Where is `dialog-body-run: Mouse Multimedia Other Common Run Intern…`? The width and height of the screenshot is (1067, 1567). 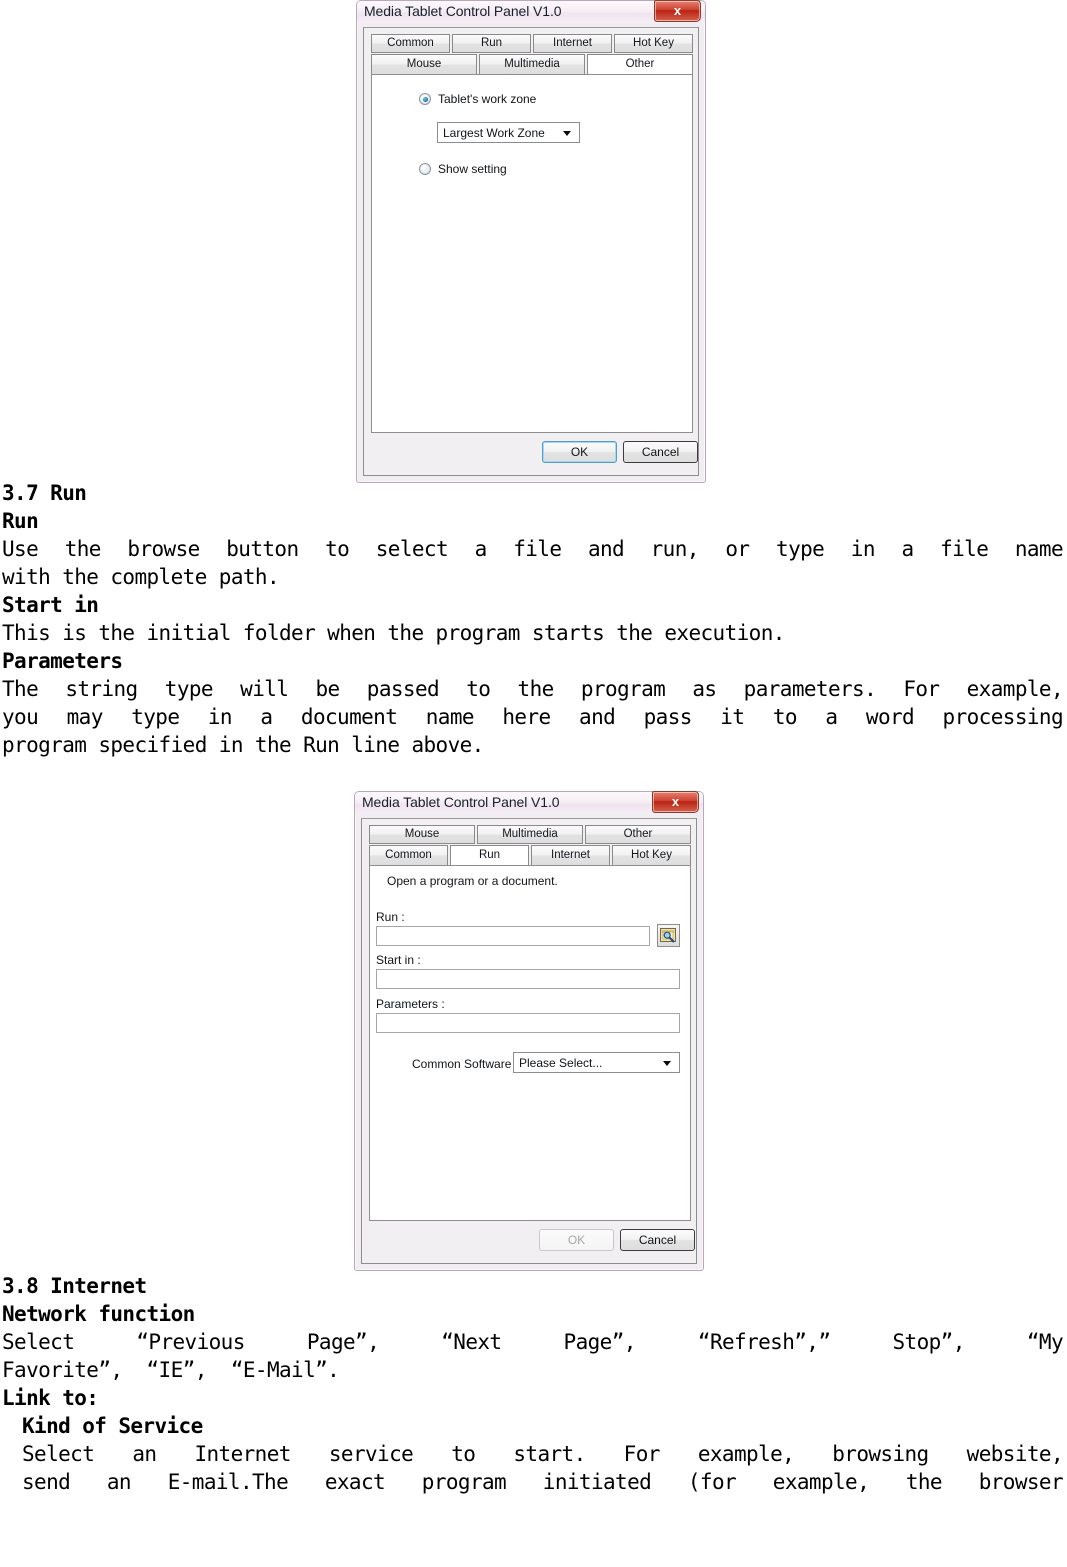
dialog-body-run: Mouse Multimedia Other Common Run Intern… is located at coordinates (529, 1041).